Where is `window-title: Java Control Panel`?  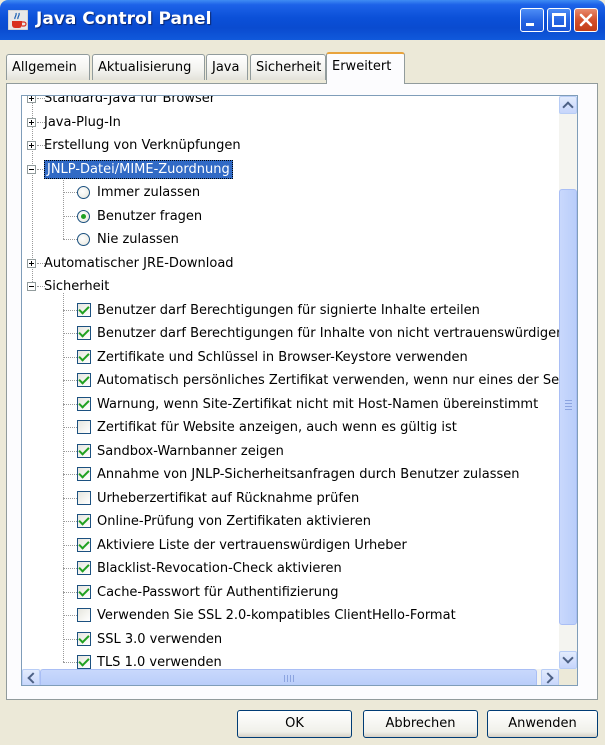
window-title: Java Control Panel is located at coordinates (124, 19).